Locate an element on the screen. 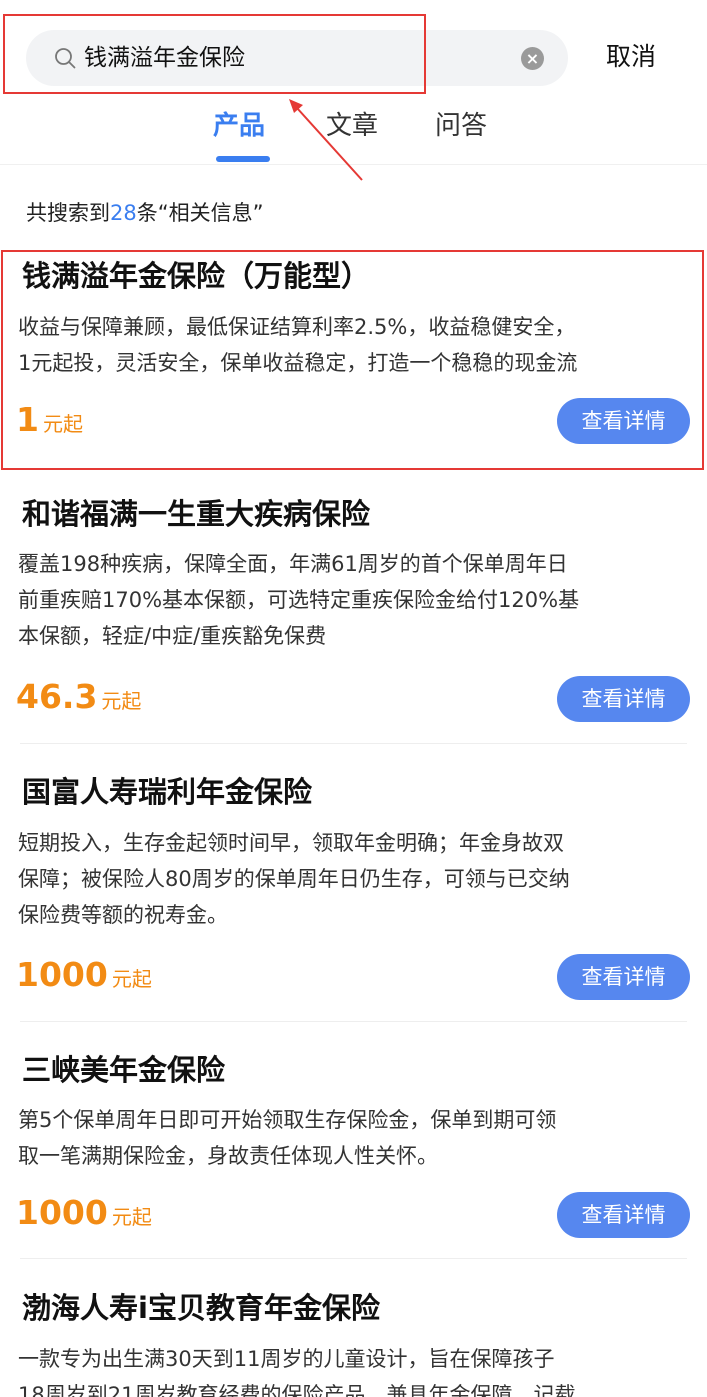  summary-prefix: 共搜索到 is located at coordinates (68, 213).